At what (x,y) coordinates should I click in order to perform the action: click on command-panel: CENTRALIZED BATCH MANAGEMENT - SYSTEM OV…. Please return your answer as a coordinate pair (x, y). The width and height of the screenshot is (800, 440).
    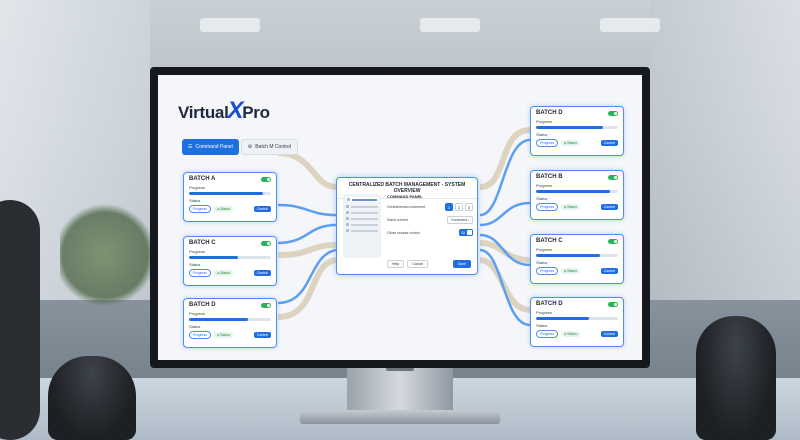
    Looking at the image, I should click on (407, 226).